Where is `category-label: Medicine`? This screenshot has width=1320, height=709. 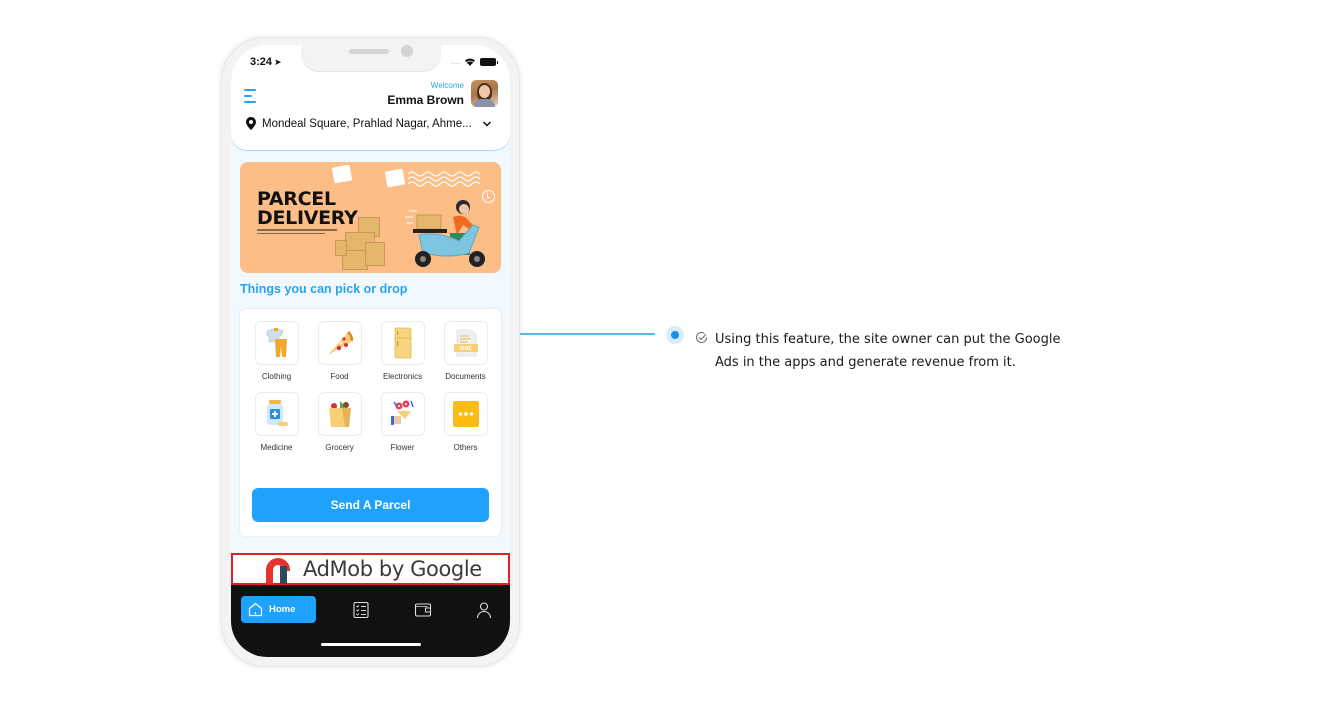
category-label: Medicine is located at coordinates (276, 447).